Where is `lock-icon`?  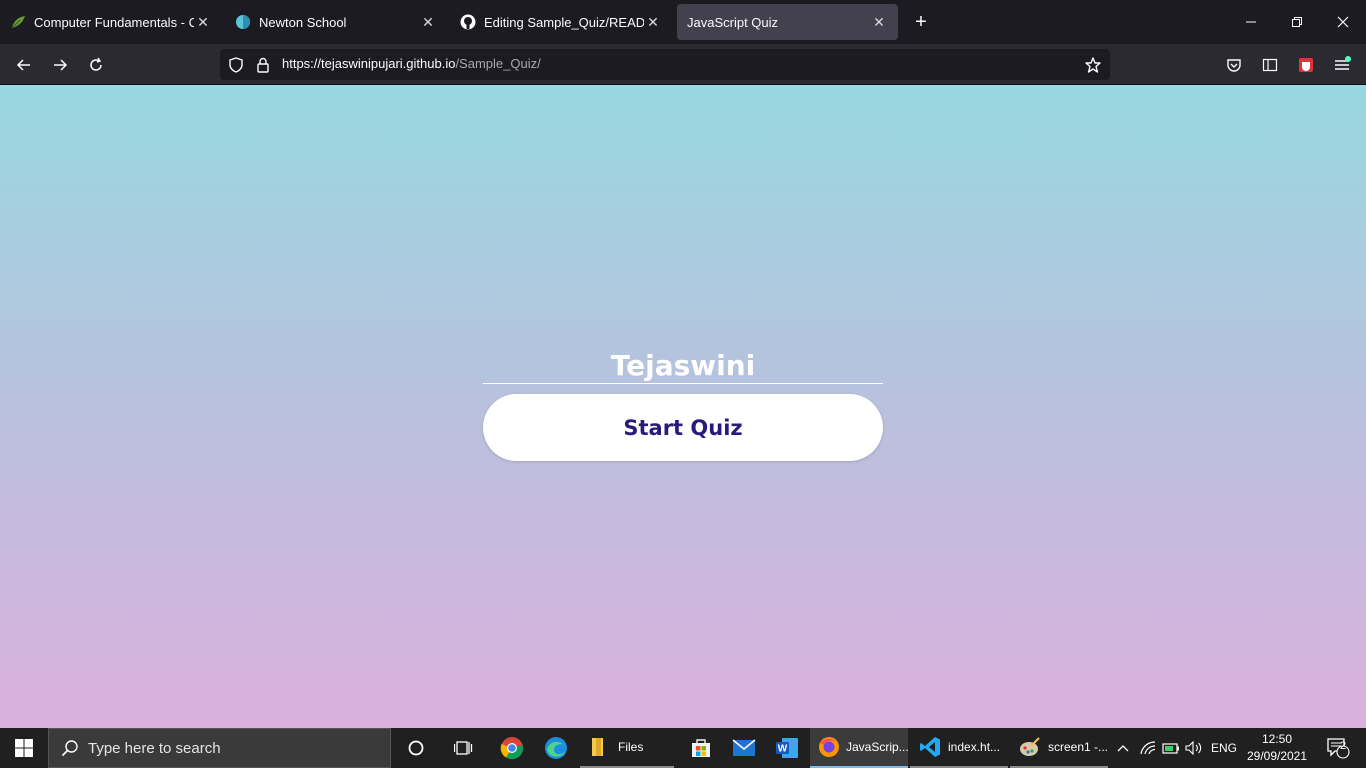 lock-icon is located at coordinates (263, 65).